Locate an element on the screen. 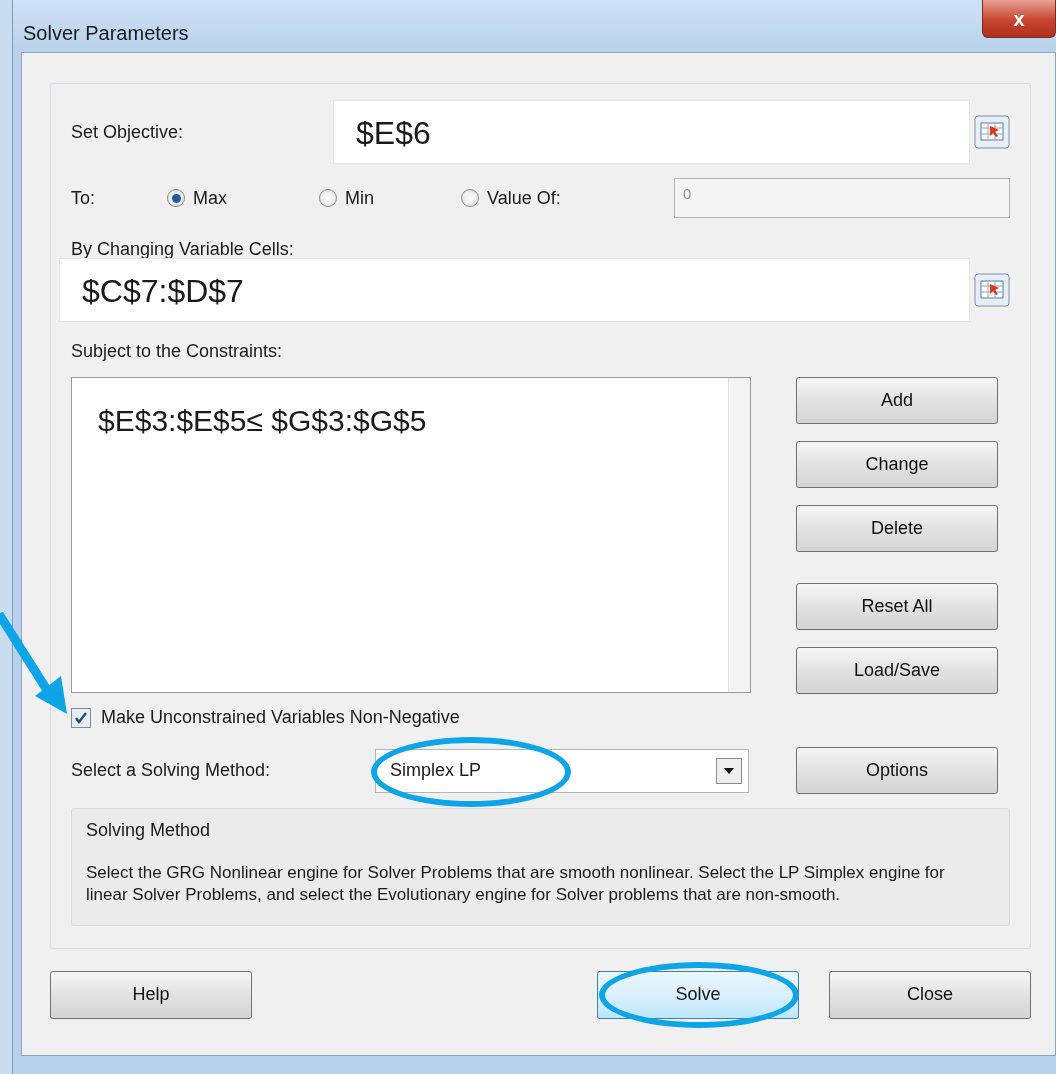  window-close-button: x is located at coordinates (1019, 19).